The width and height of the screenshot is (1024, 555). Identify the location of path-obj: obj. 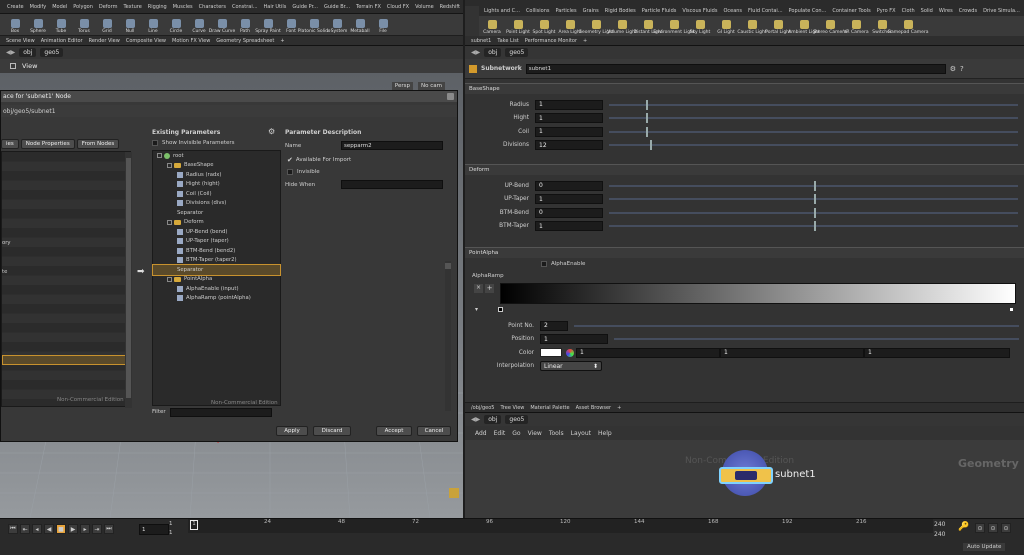
(493, 419).